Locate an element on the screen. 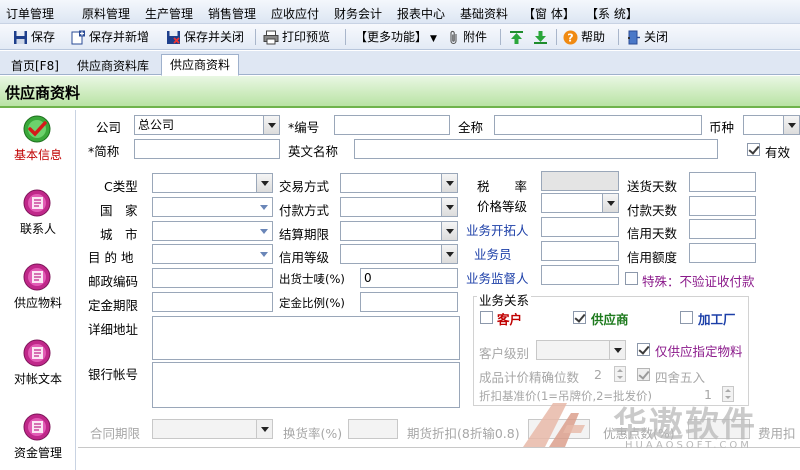 This screenshot has height=470, width=800. only-material-checkbox is located at coordinates (643, 349).